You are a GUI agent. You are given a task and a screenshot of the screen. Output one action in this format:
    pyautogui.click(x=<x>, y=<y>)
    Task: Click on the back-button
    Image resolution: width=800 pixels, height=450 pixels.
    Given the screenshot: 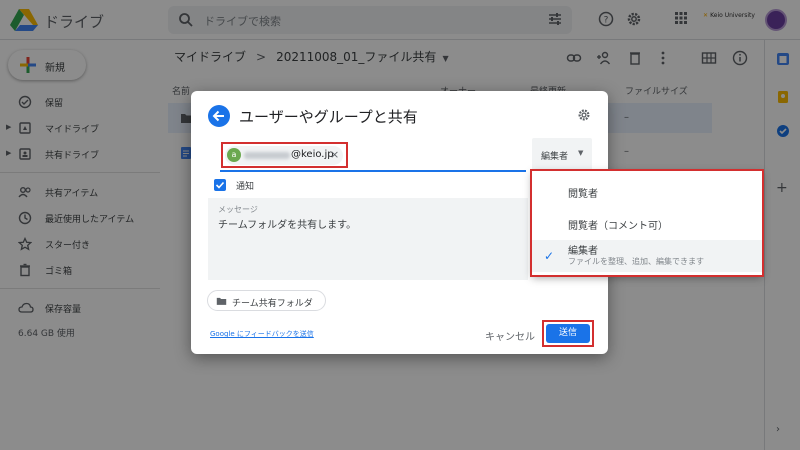 What is the action you would take?
    pyautogui.click(x=219, y=116)
    